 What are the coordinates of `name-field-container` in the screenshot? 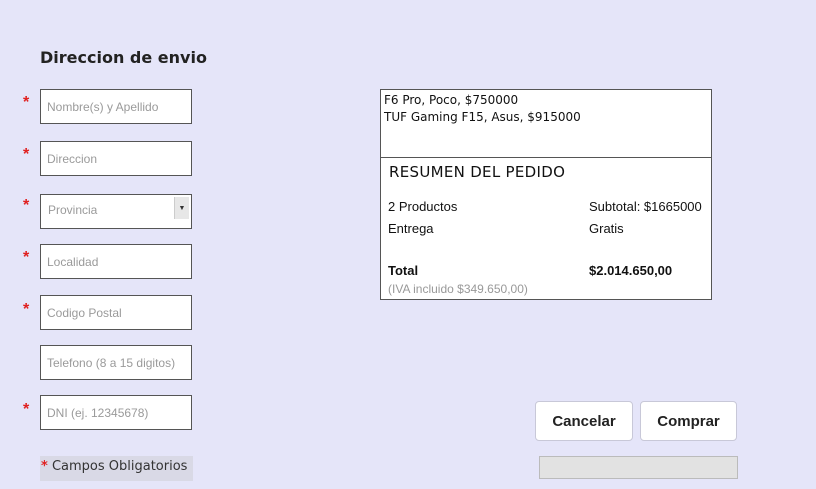 It's located at (116, 106).